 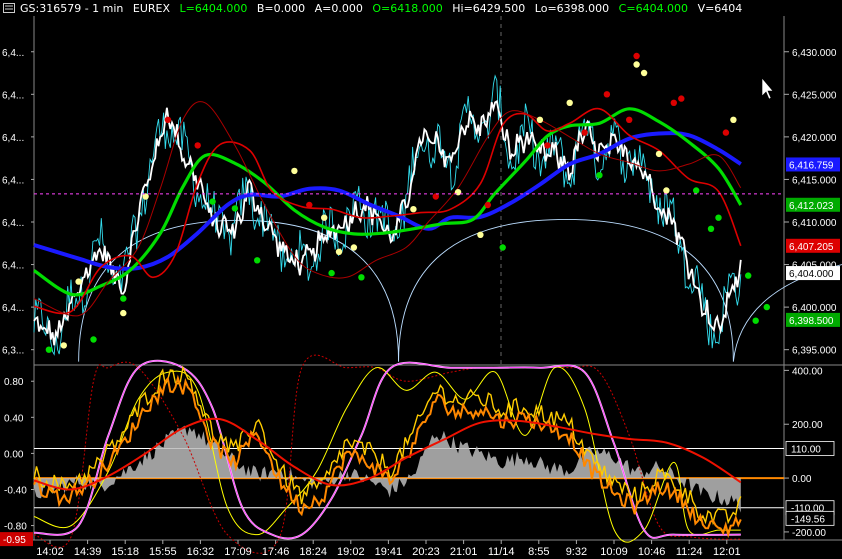 I want to click on header-symbol: GS:316579 - 1 min, so click(x=72, y=8).